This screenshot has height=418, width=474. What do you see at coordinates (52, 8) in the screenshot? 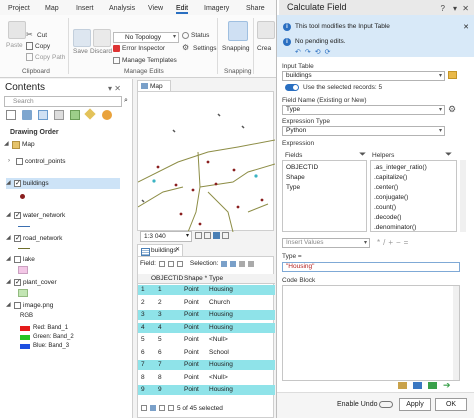
I see `tab-map: Map` at bounding box center [52, 8].